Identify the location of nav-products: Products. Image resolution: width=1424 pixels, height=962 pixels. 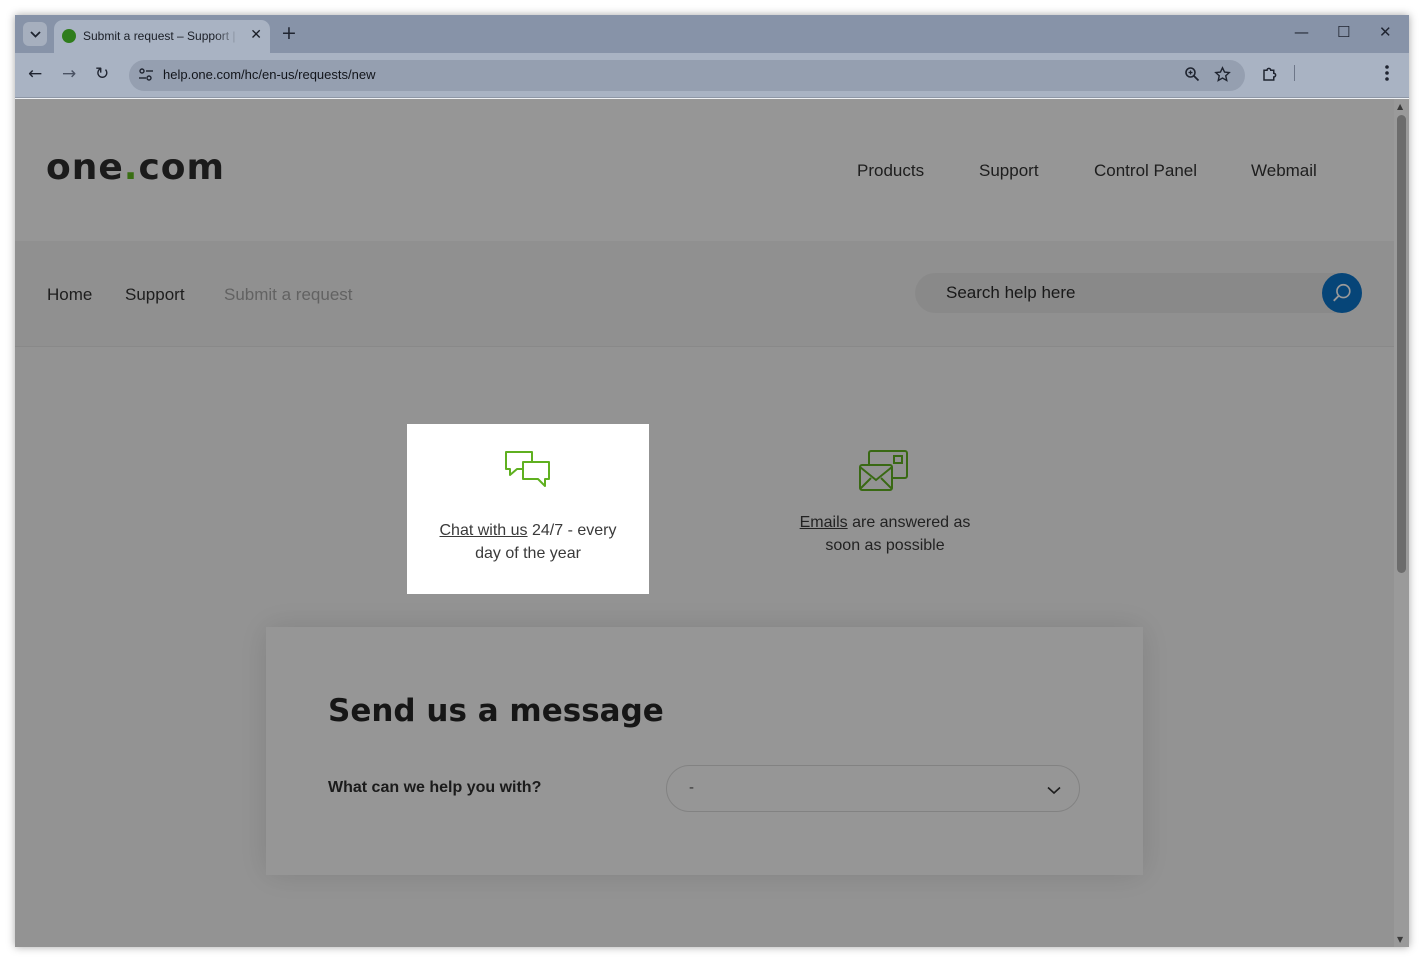
(890, 171).